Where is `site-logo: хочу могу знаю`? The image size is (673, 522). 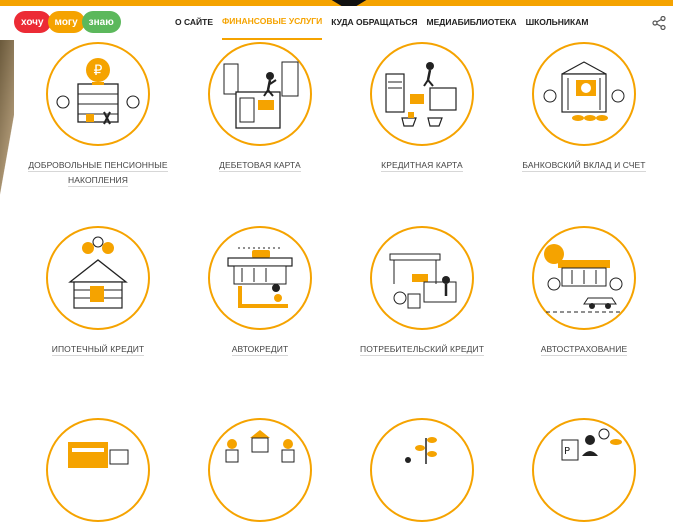
site-logo: хочу могу знаю is located at coordinates (67, 22).